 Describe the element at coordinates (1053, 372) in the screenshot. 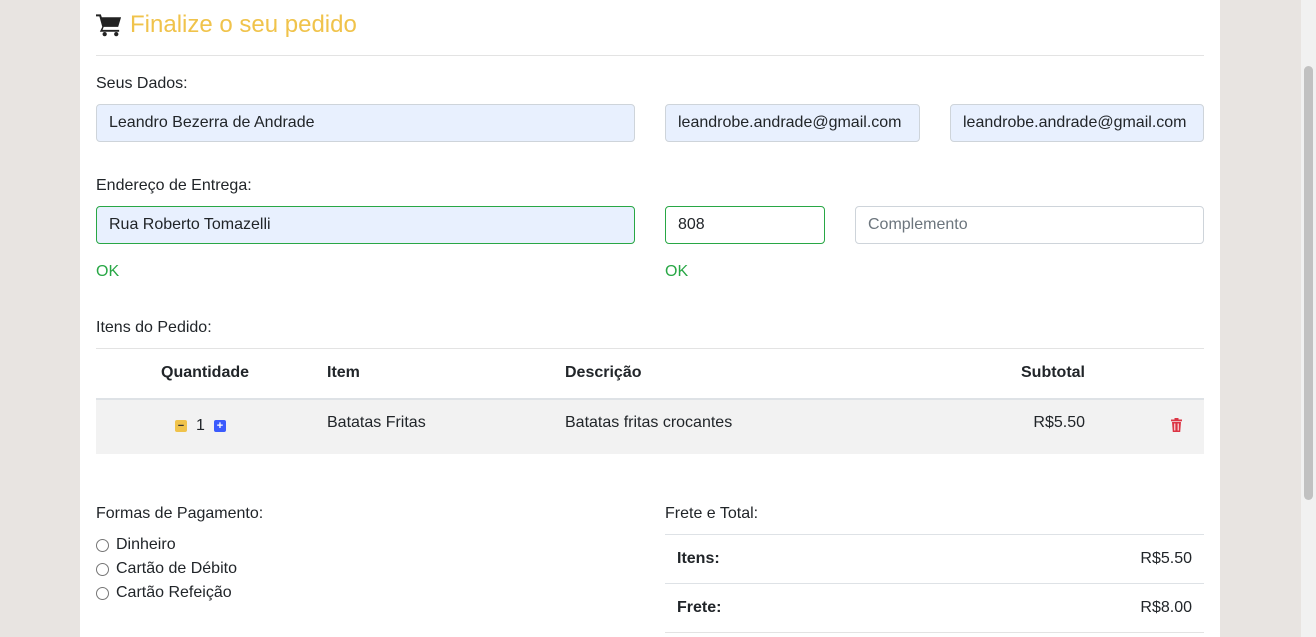

I see `column-header-subtotal: Subtotal` at that location.